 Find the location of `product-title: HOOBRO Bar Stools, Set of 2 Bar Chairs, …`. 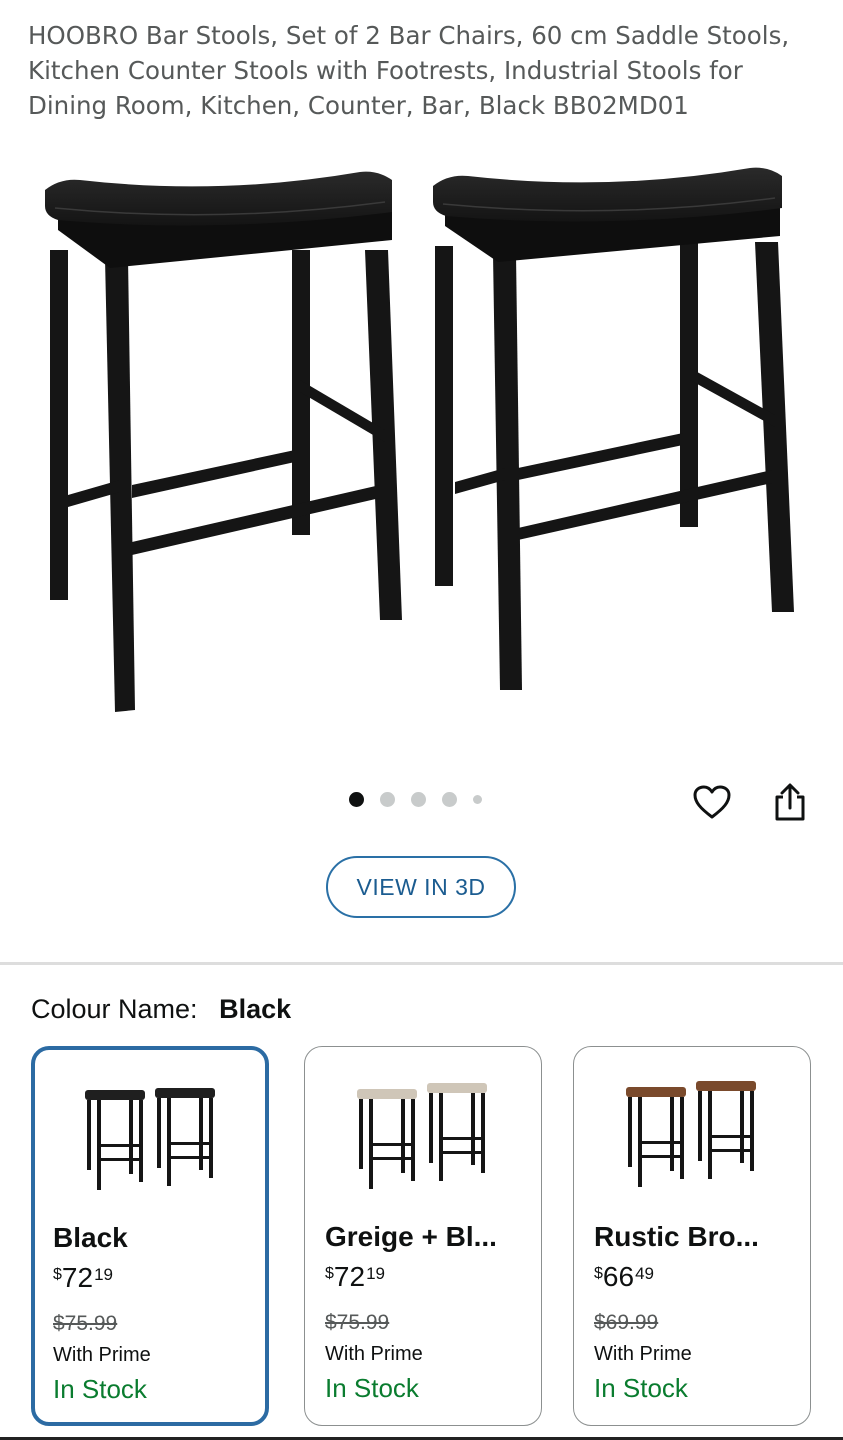

product-title: HOOBRO Bar Stools, Set of 2 Bar Chairs, … is located at coordinates (409, 70).